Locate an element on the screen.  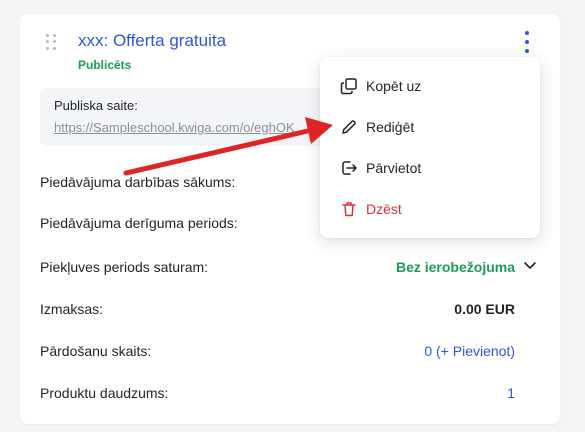
offer-title: xxx: Offerta gratuita is located at coordinates (152, 41).